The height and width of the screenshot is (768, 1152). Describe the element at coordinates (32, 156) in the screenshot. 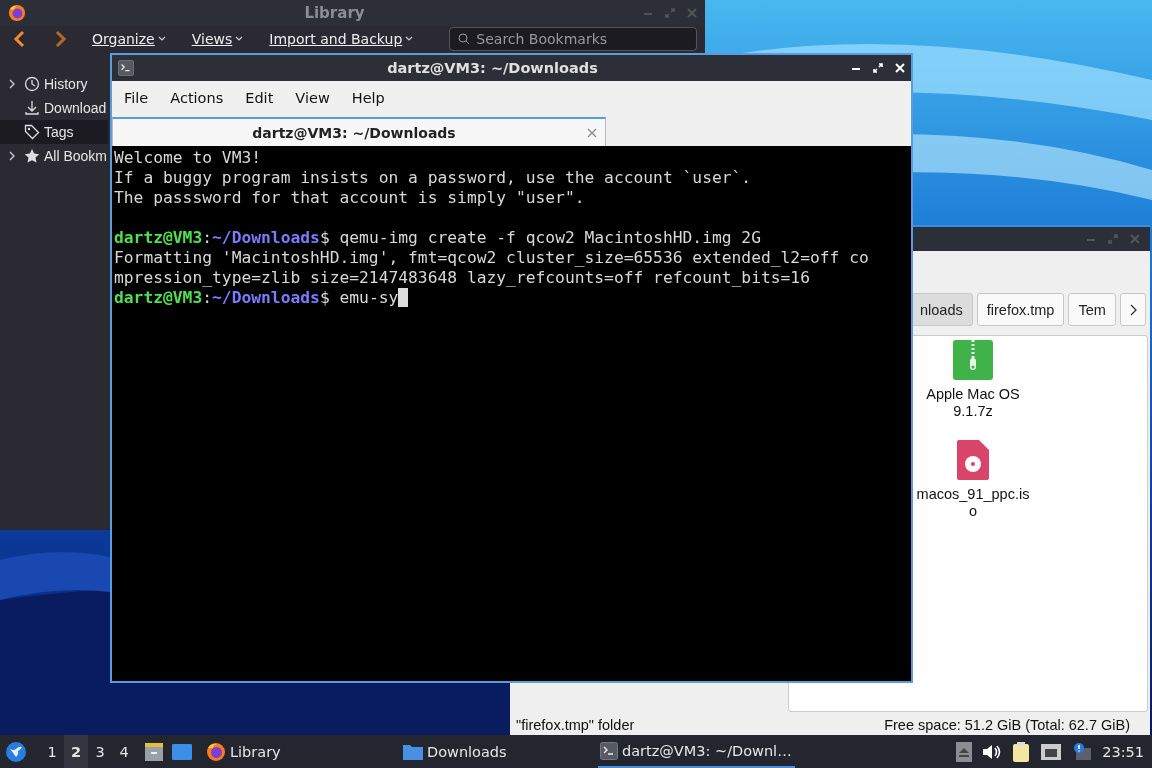

I see `star-icon` at that location.